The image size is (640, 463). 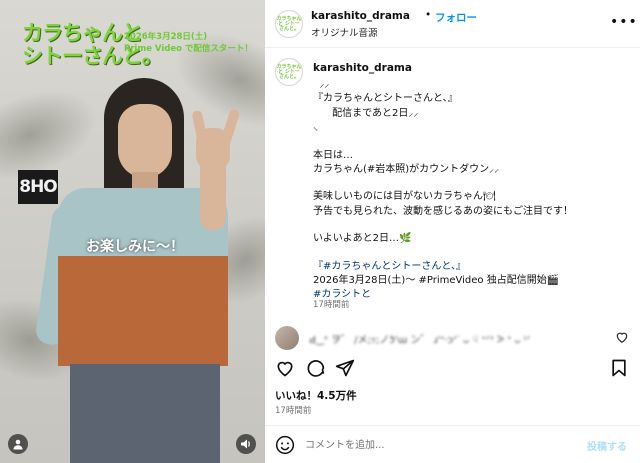 What do you see at coordinates (344, 32) in the screenshot?
I see `audio-label: オリジナル音源` at bounding box center [344, 32].